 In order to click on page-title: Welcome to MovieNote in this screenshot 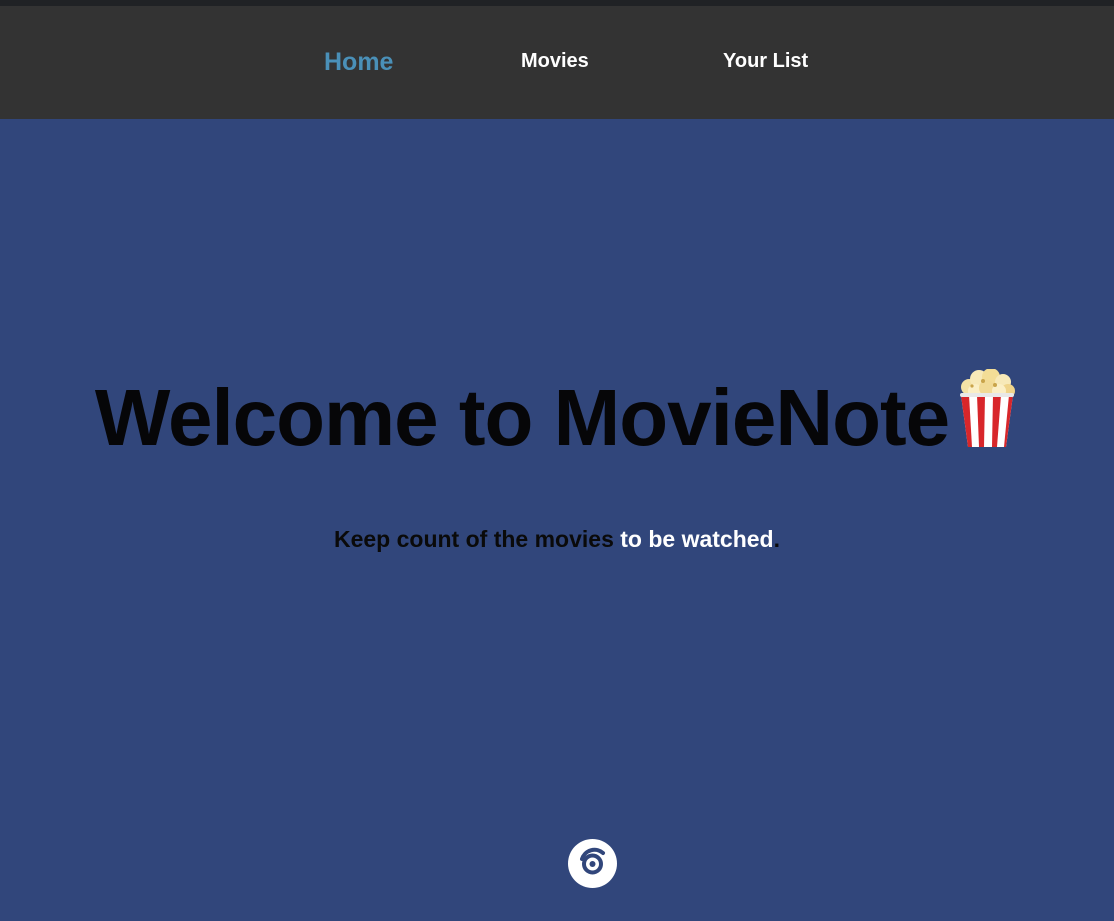, I will do `click(557, 418)`.